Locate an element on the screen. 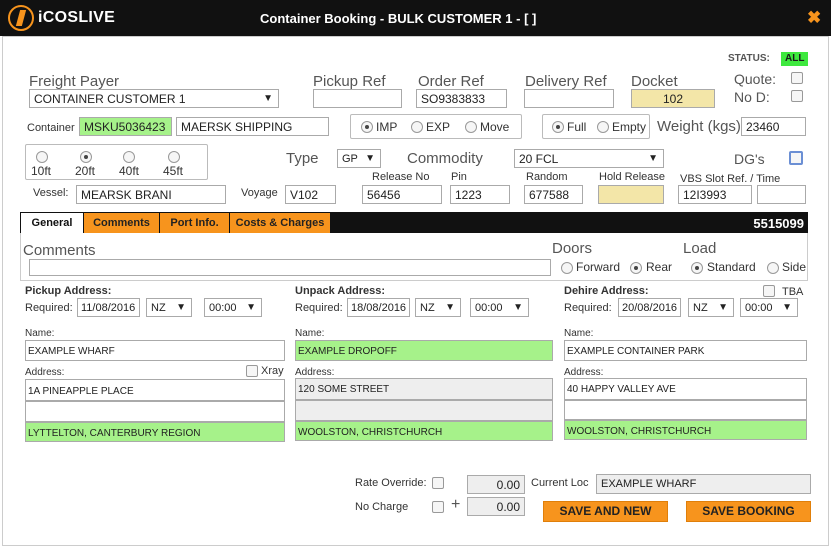  tab-comments: Comments is located at coordinates (122, 223).